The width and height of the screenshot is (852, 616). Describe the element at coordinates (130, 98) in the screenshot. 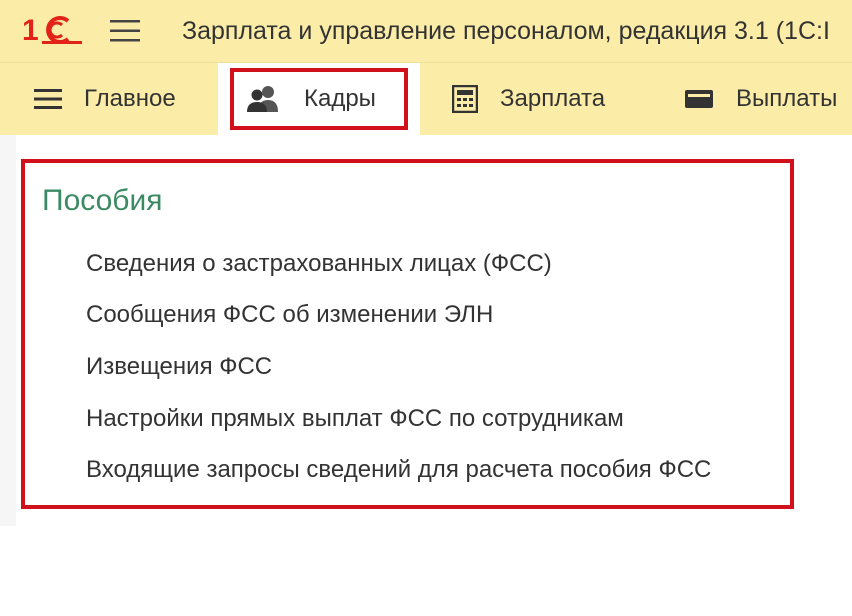

I see `section-main-label: Главное` at that location.